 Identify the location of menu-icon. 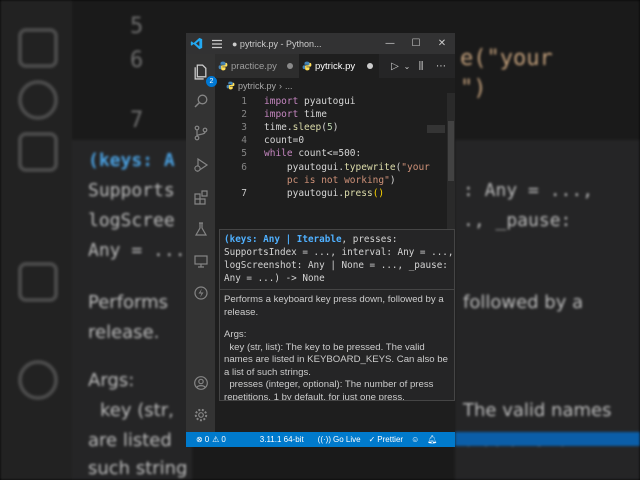
(217, 43).